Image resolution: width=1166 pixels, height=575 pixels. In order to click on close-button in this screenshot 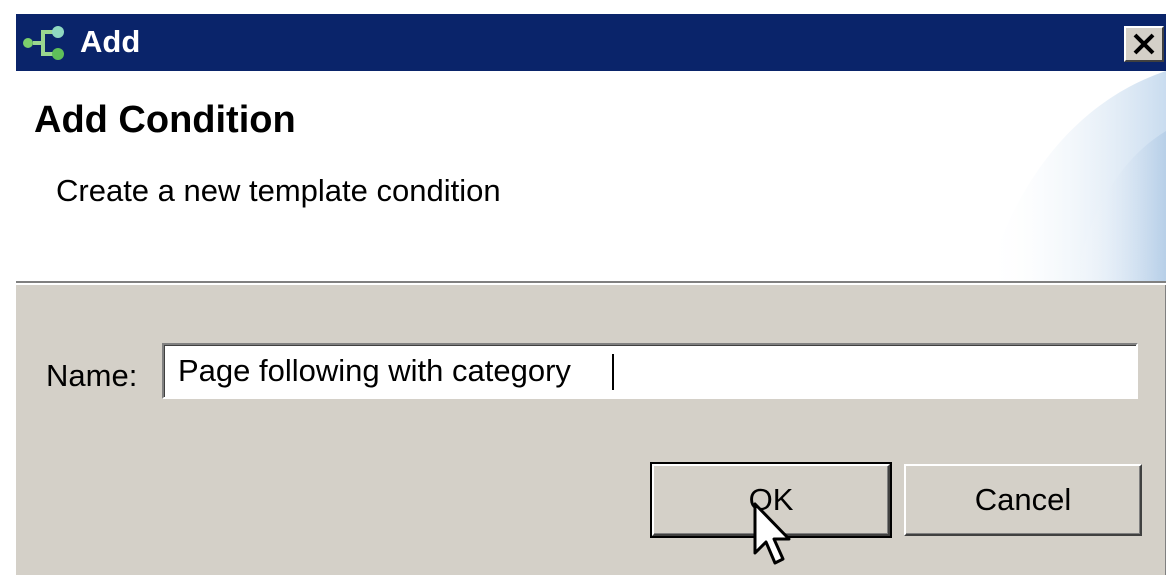, I will do `click(1144, 44)`.